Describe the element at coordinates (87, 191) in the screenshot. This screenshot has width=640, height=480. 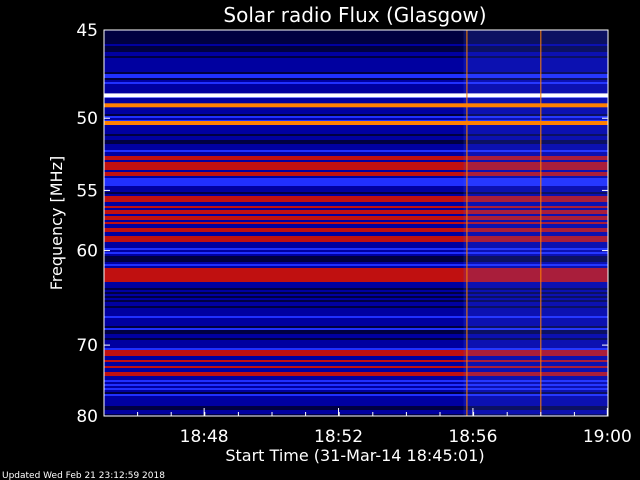
I see `y-tick-label: 55` at that location.